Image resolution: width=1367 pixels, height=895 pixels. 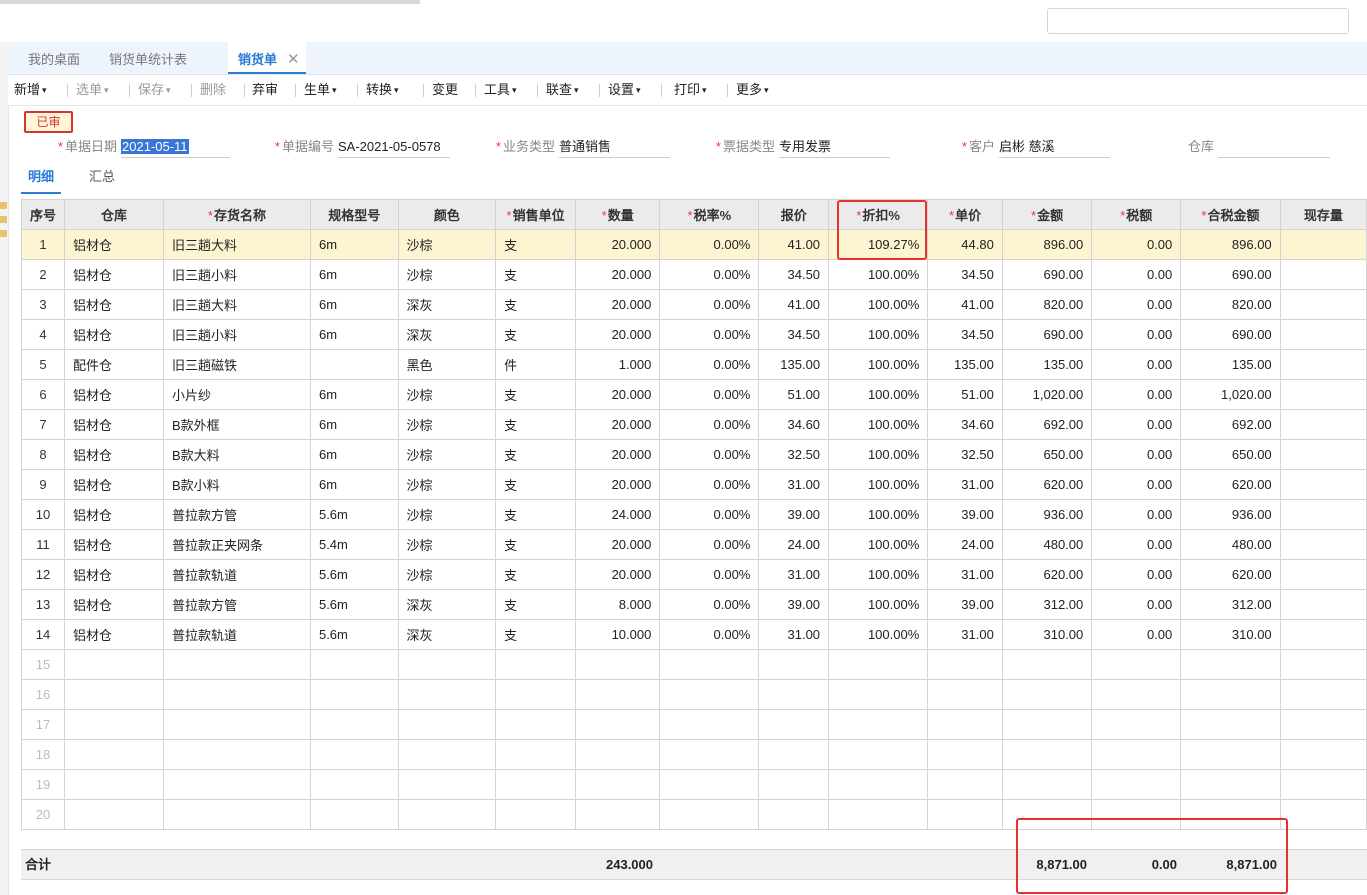 I want to click on table-cell: 20, so click(x=43, y=814).